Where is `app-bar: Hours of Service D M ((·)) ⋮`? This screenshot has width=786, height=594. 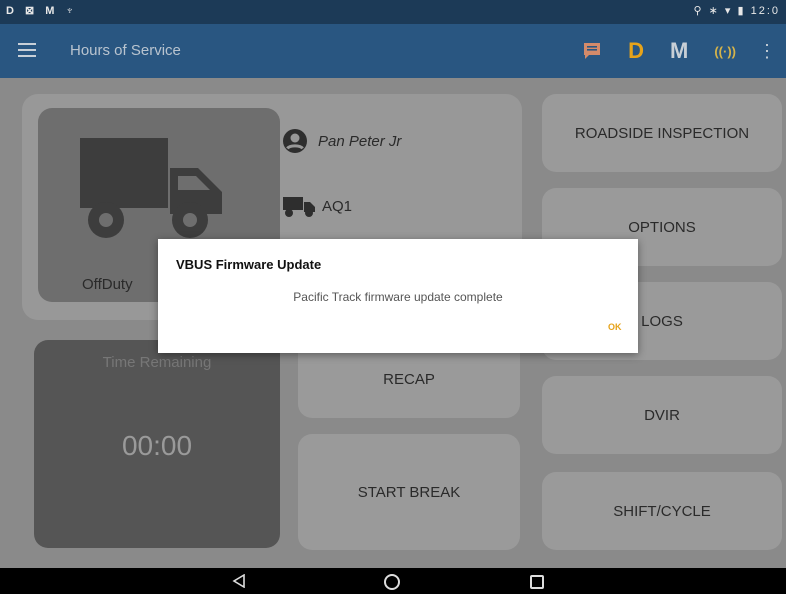
app-bar: Hours of Service D M ((·)) ⋮ is located at coordinates (393, 51).